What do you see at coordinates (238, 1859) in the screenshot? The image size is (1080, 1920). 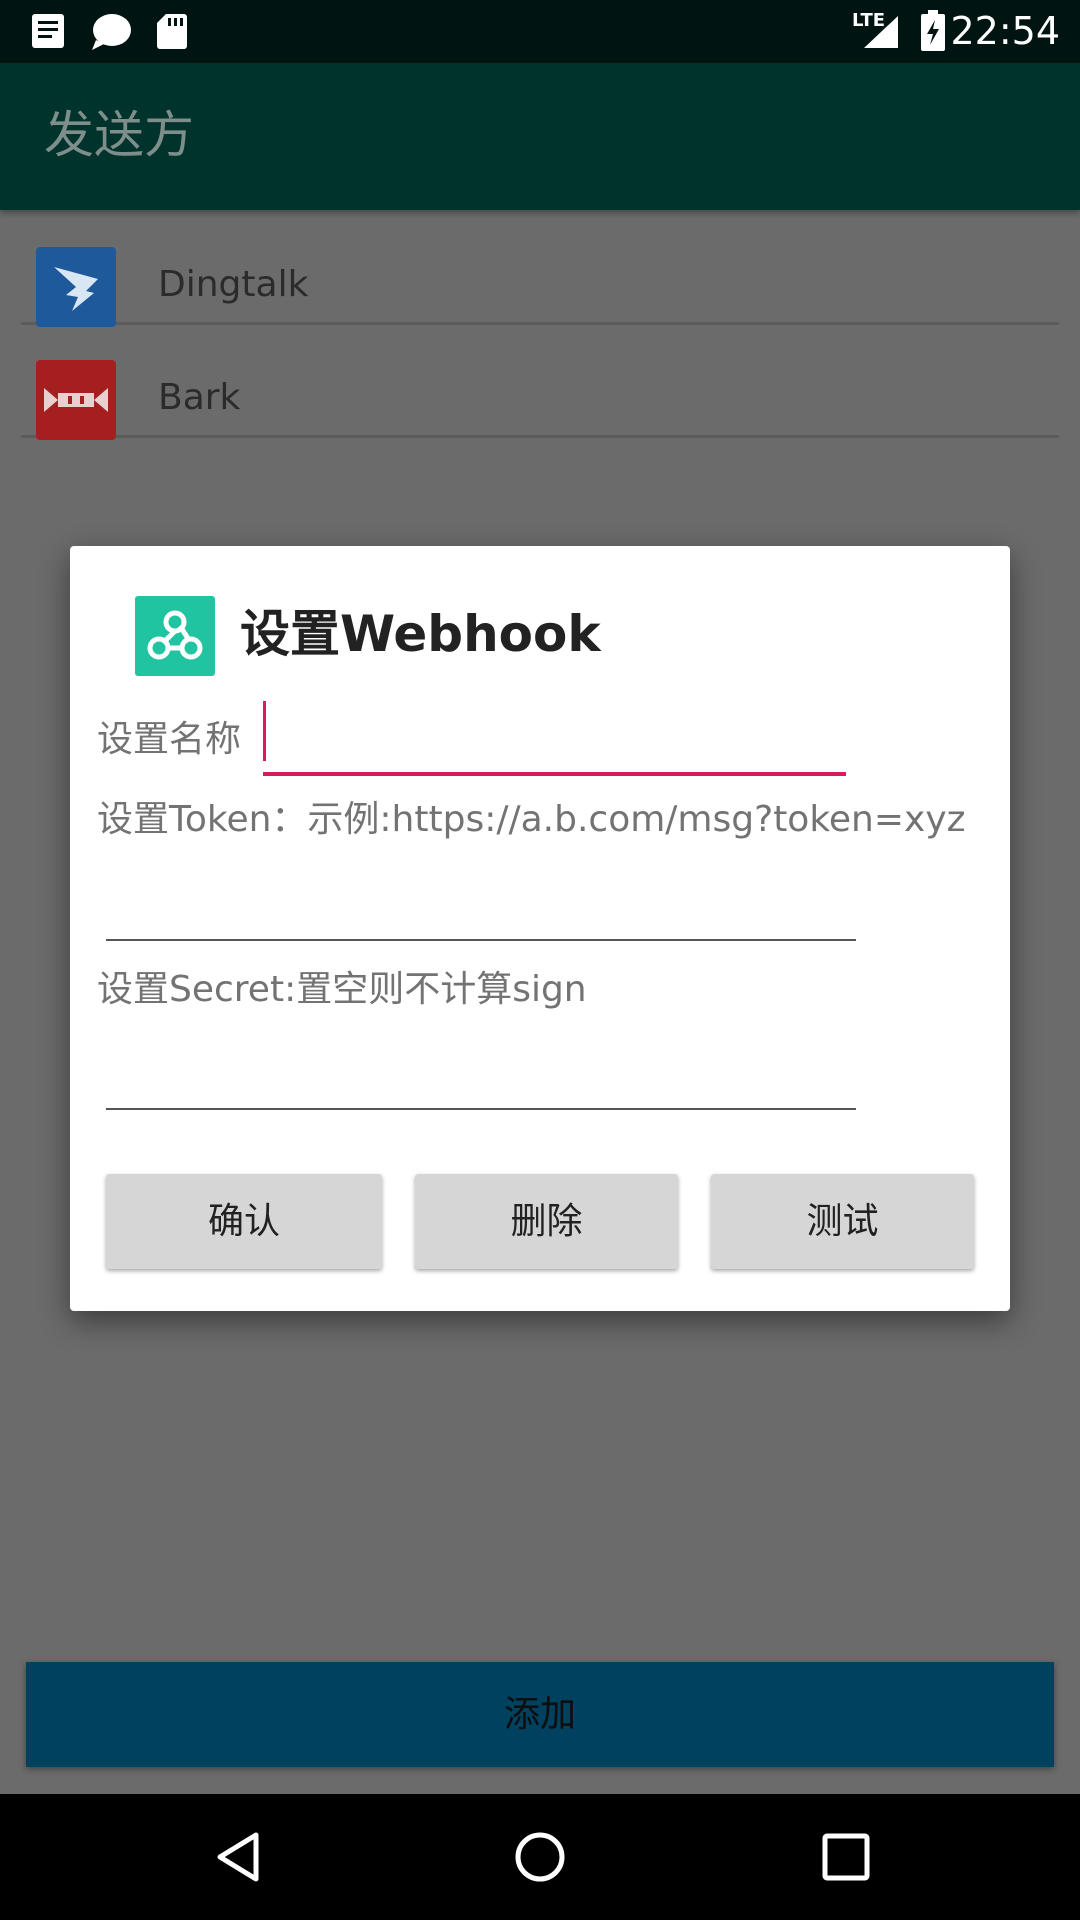 I see `back-icon` at bounding box center [238, 1859].